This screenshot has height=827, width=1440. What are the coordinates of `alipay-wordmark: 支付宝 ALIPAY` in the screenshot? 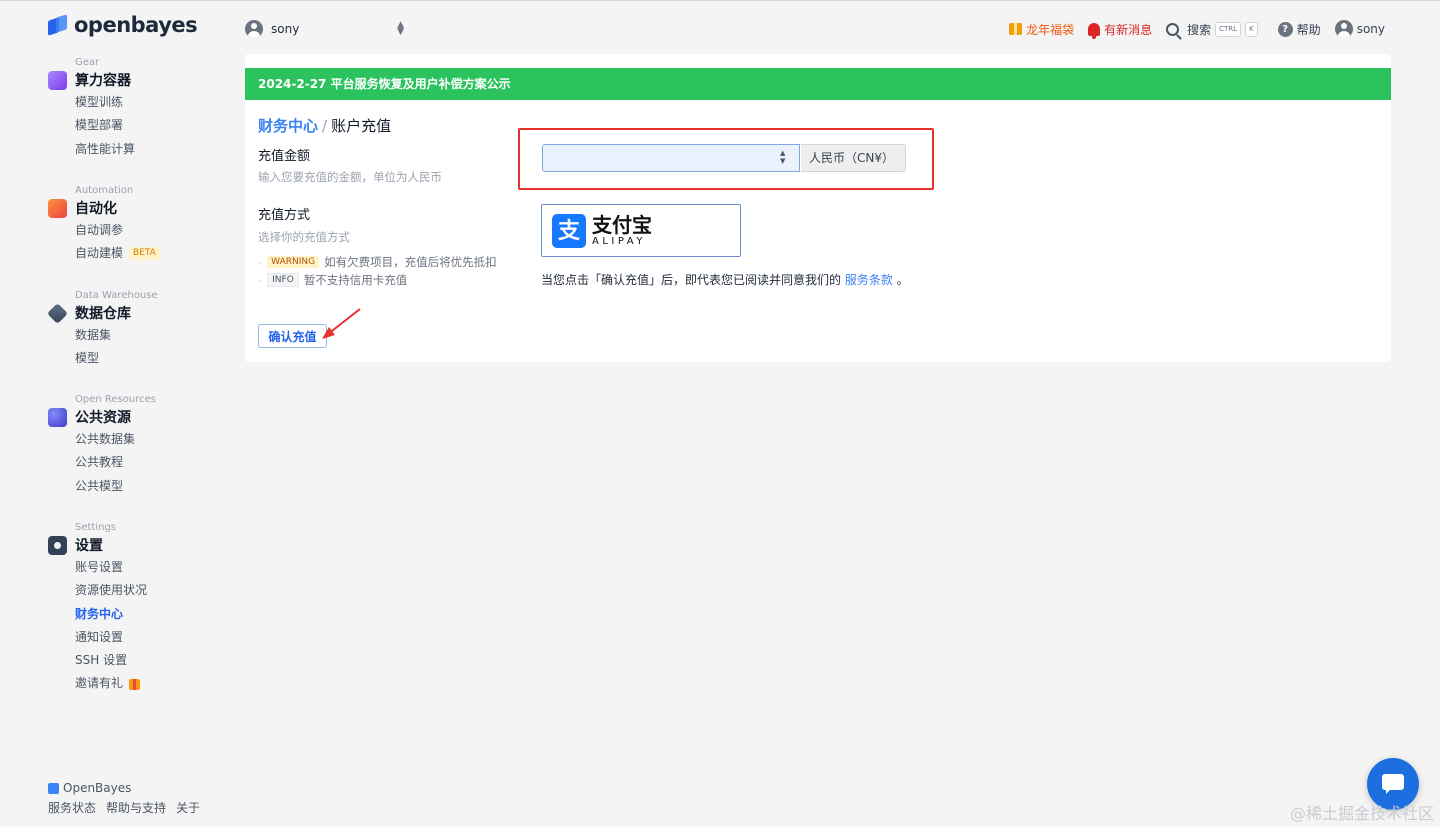 It's located at (622, 231).